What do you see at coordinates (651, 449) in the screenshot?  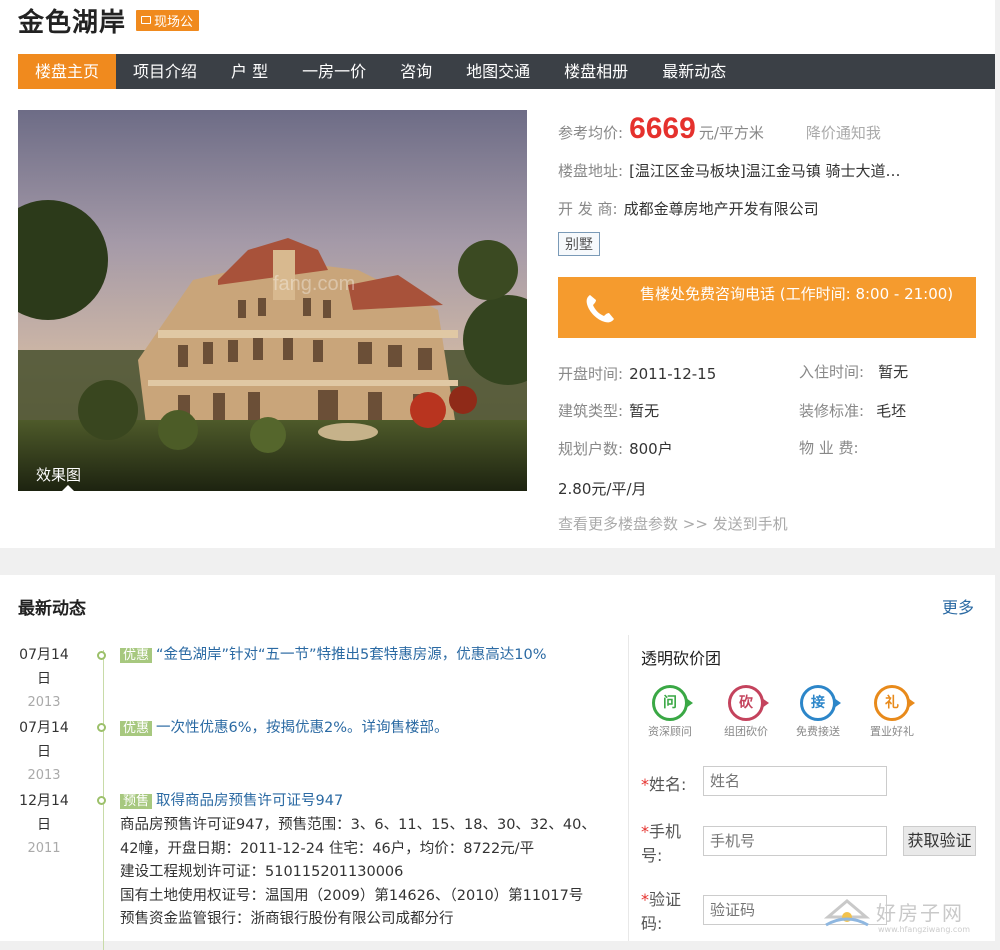 I see `households-value: 800户` at bounding box center [651, 449].